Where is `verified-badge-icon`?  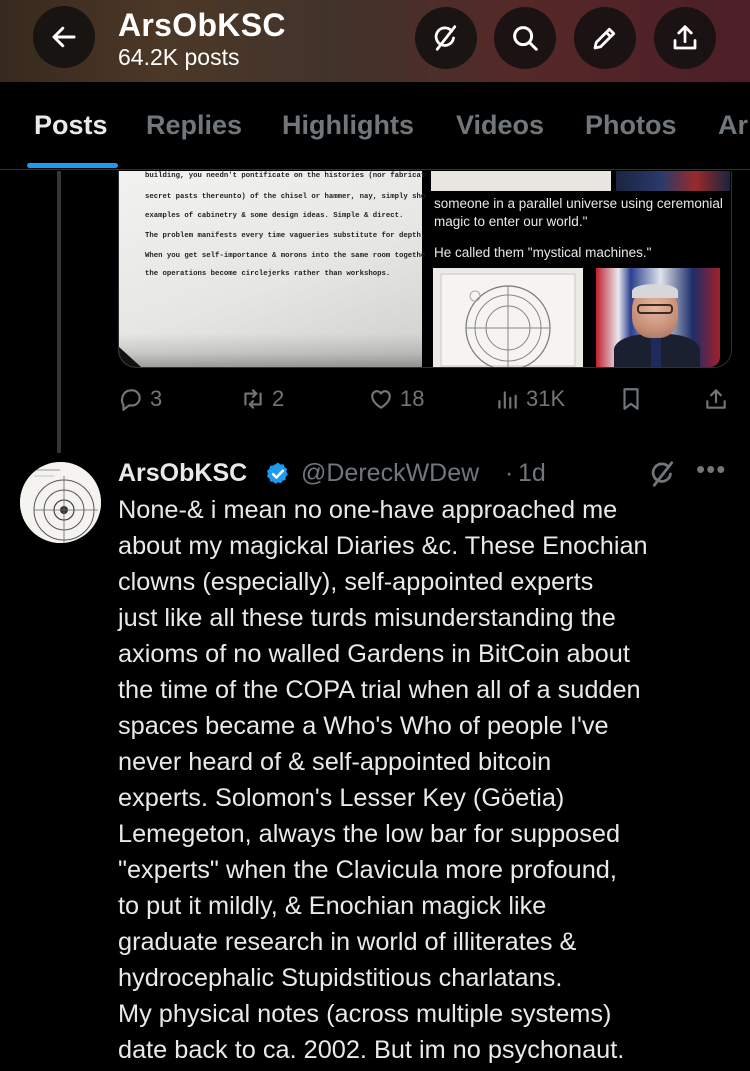
verified-badge-icon is located at coordinates (278, 474).